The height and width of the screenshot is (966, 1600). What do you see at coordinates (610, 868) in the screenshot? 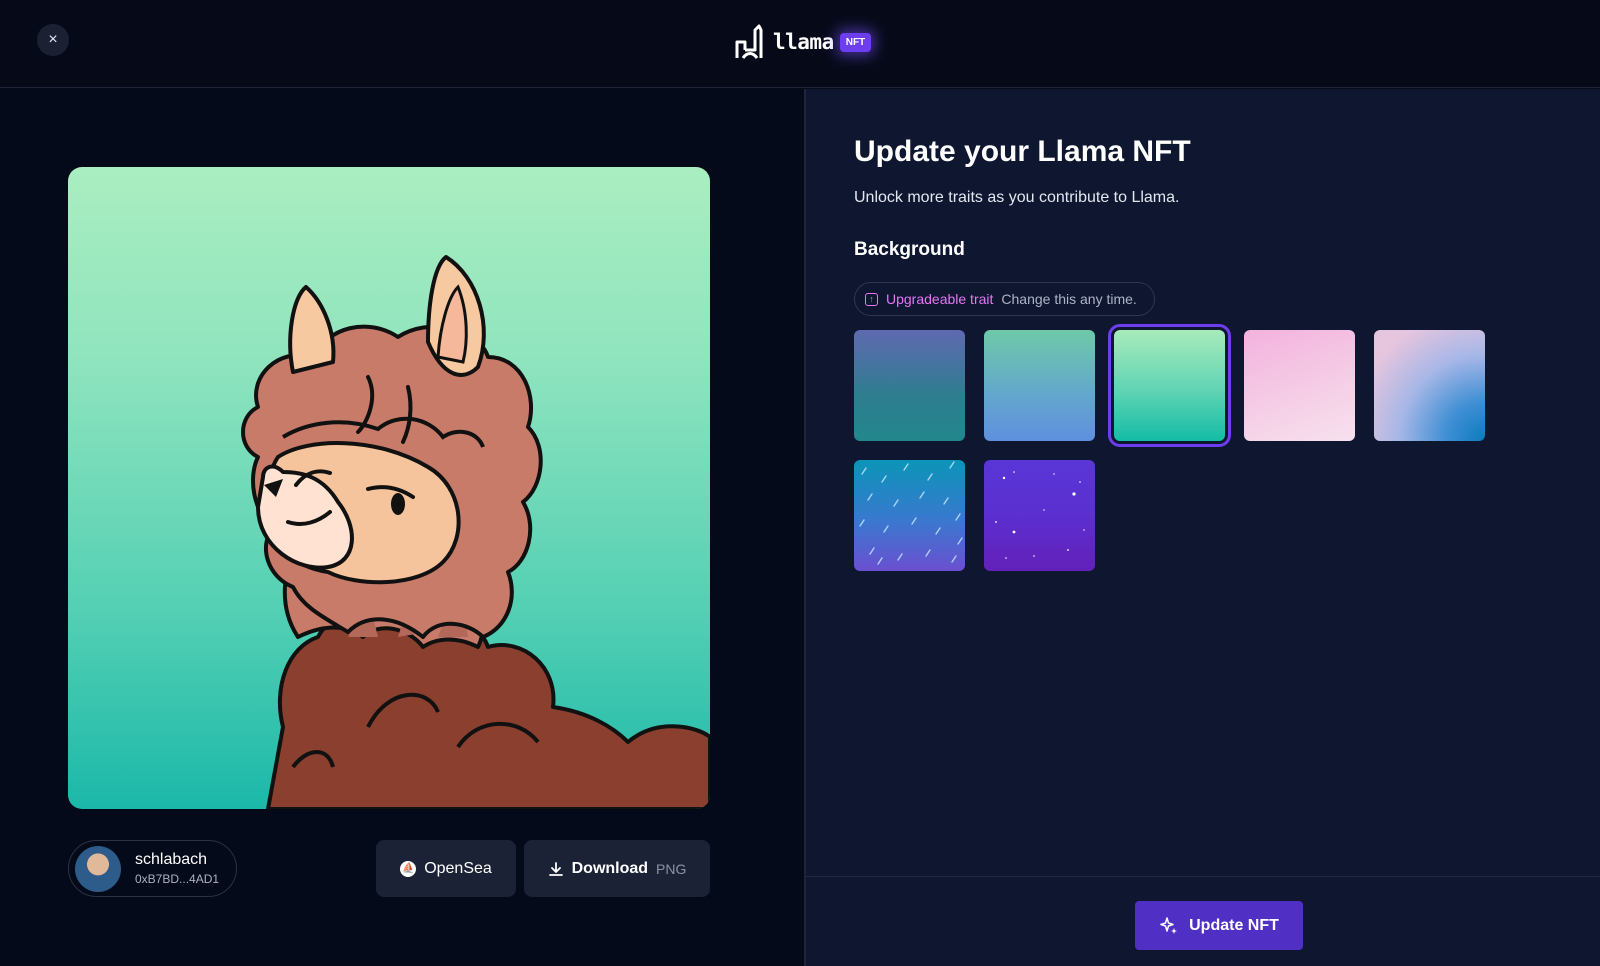
I see `download-label: Download` at bounding box center [610, 868].